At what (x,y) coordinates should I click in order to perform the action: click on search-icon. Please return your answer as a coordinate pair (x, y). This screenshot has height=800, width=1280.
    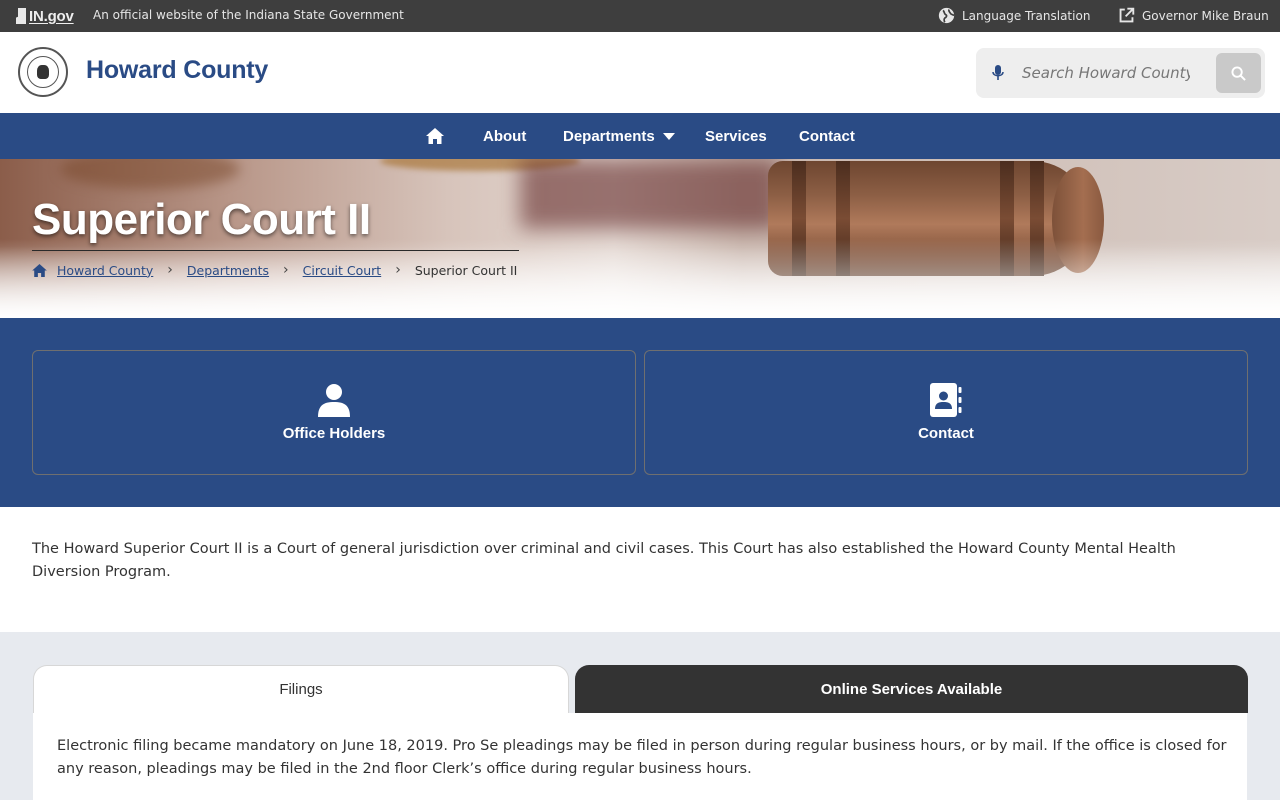
    Looking at the image, I should click on (1238, 73).